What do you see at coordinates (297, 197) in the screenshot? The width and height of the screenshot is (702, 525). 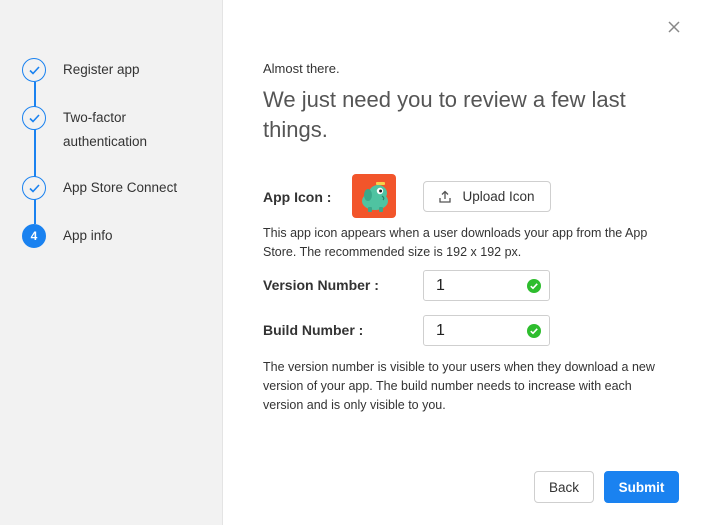 I see `app-icon-label: App Icon :` at bounding box center [297, 197].